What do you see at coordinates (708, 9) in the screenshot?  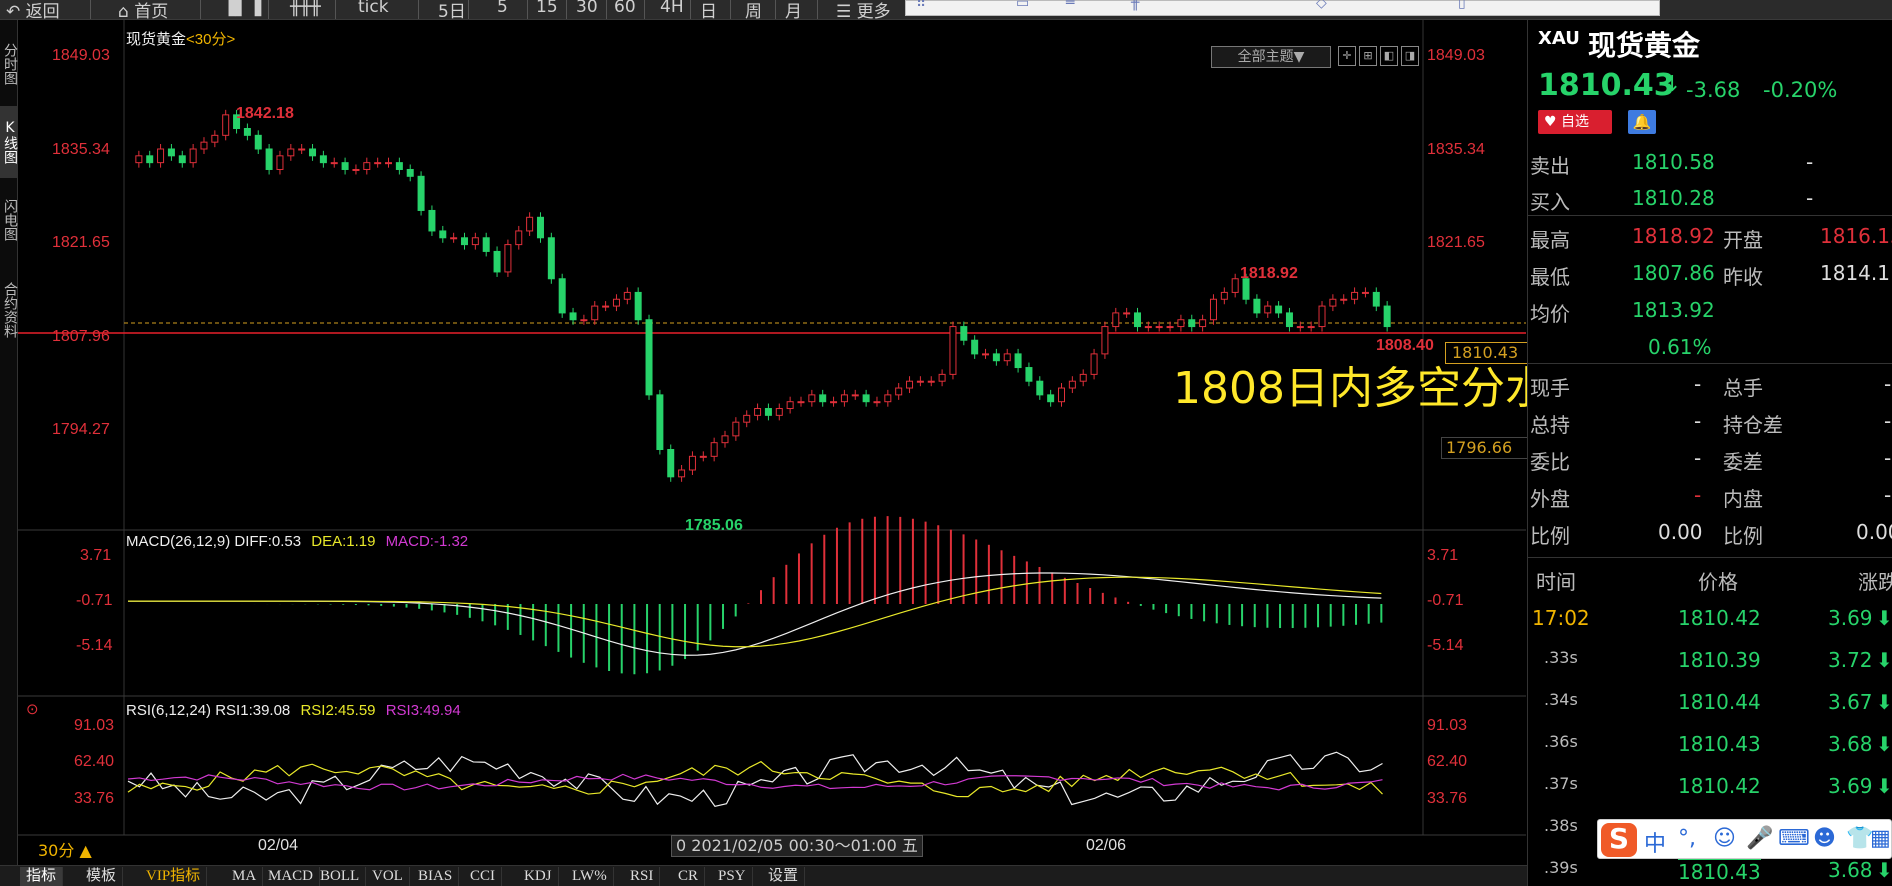 I see `period-tab: 日` at bounding box center [708, 9].